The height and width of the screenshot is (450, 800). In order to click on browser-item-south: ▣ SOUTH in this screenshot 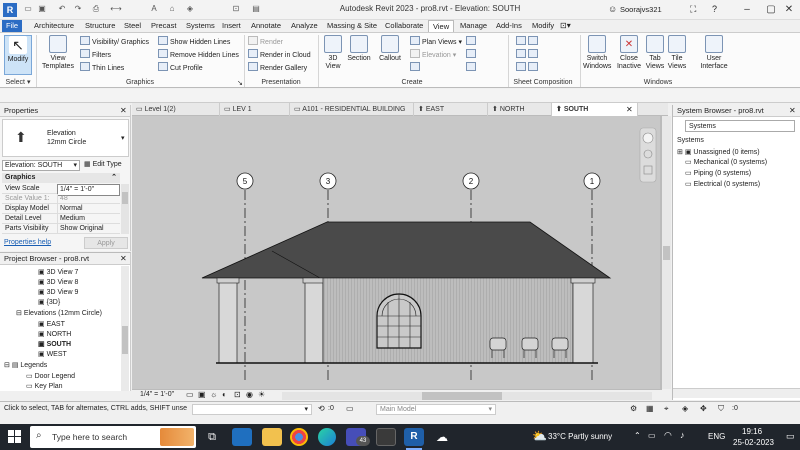, I will do `click(54, 345)`.